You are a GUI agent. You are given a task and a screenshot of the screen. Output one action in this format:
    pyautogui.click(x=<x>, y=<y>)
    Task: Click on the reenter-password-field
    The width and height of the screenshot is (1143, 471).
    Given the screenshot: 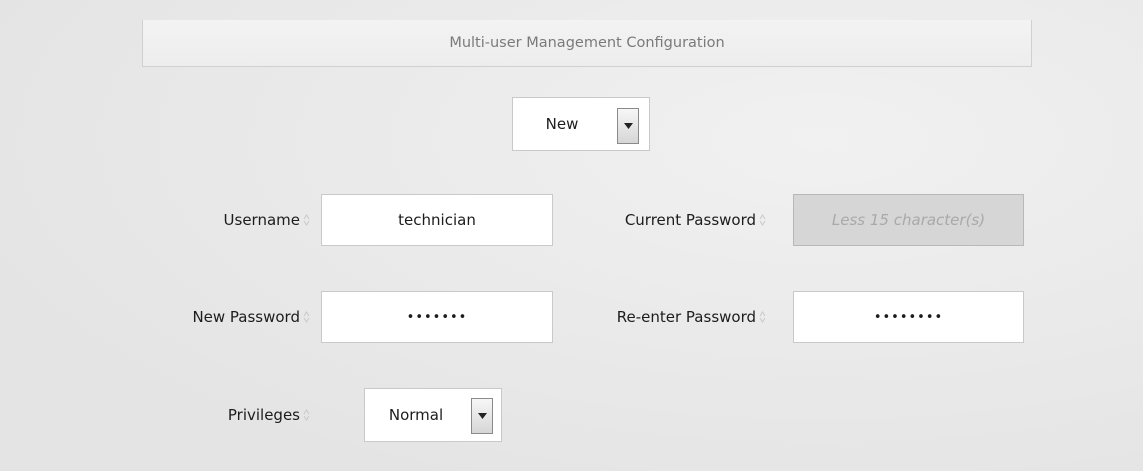 What is the action you would take?
    pyautogui.click(x=908, y=317)
    